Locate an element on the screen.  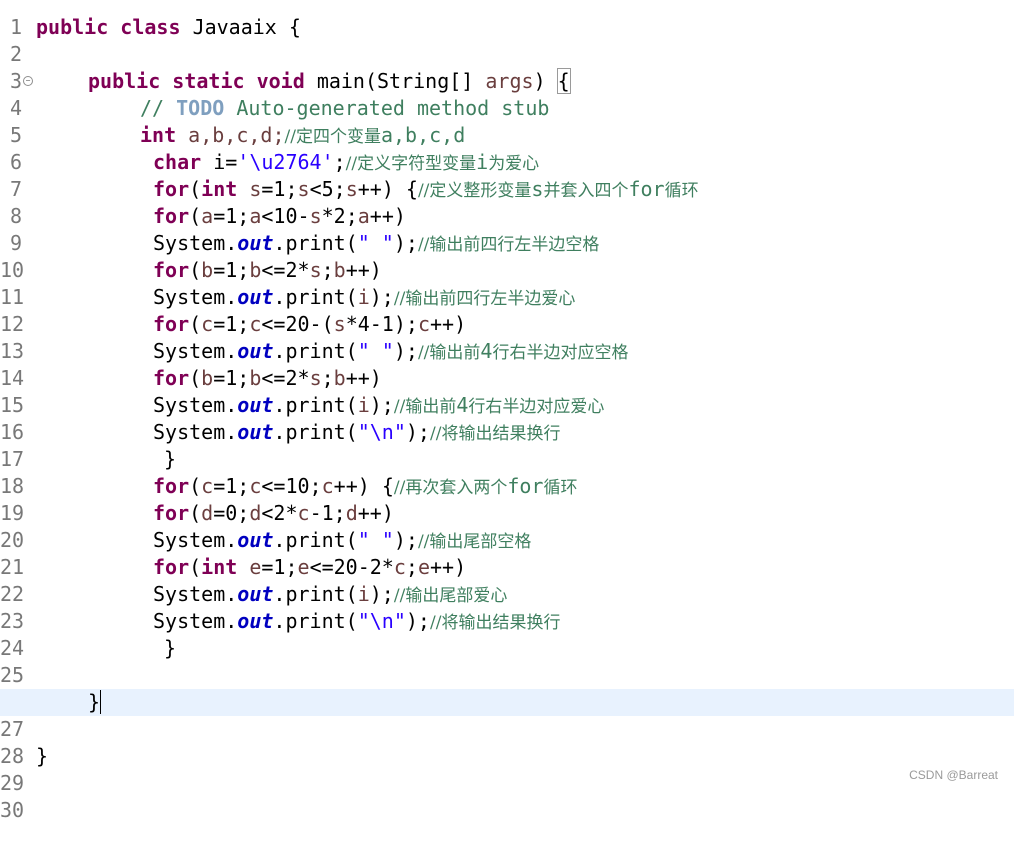
code-line-21: 21 System.out.print(" ");//输出尾部空格 is located at coordinates (507, 553).